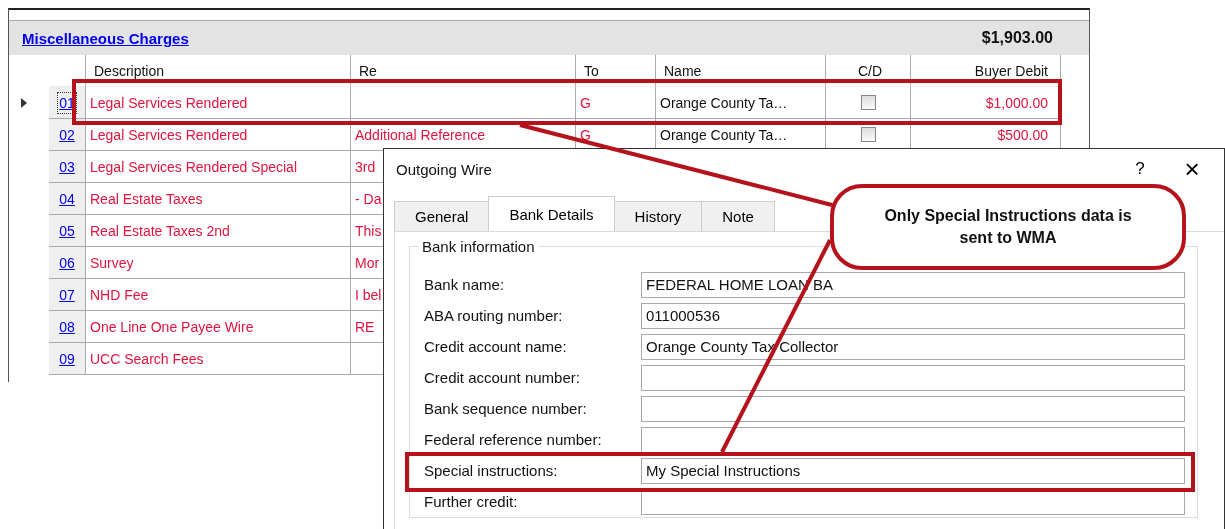 Image resolution: width=1225 pixels, height=529 pixels. Describe the element at coordinates (616, 71) in the screenshot. I see `column-header: To` at that location.